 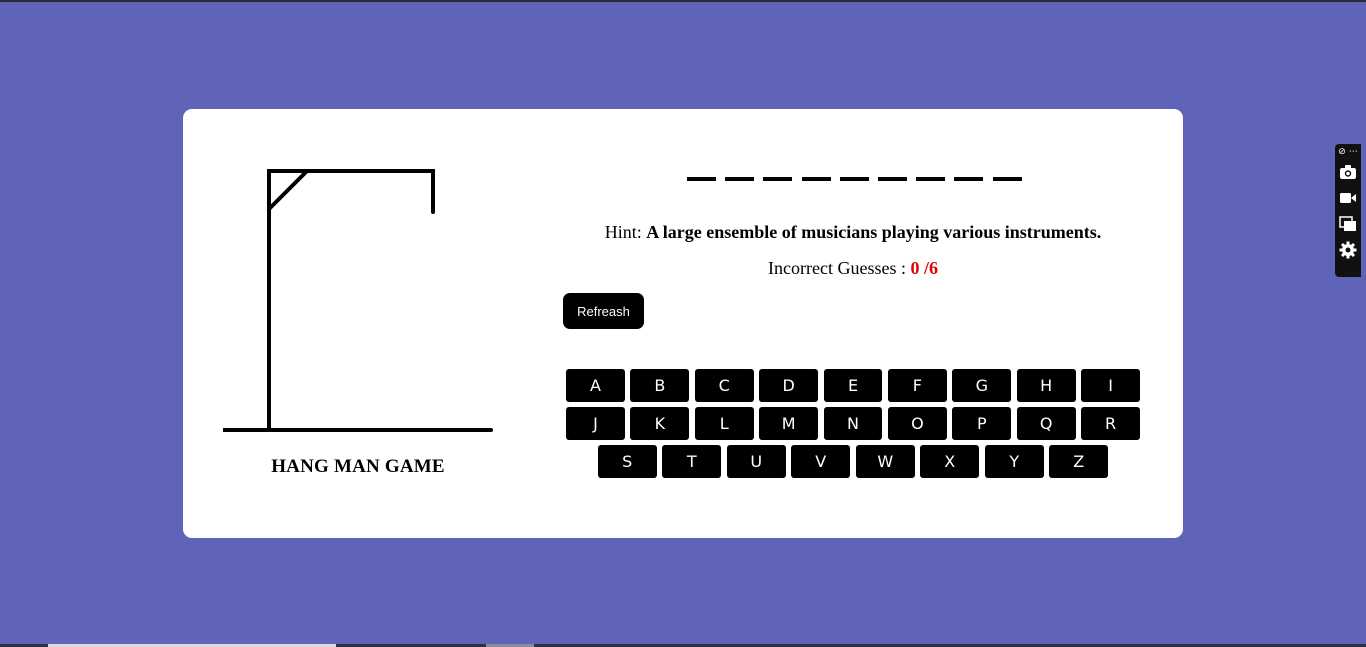 I want to click on word-blanks, so click(x=854, y=179).